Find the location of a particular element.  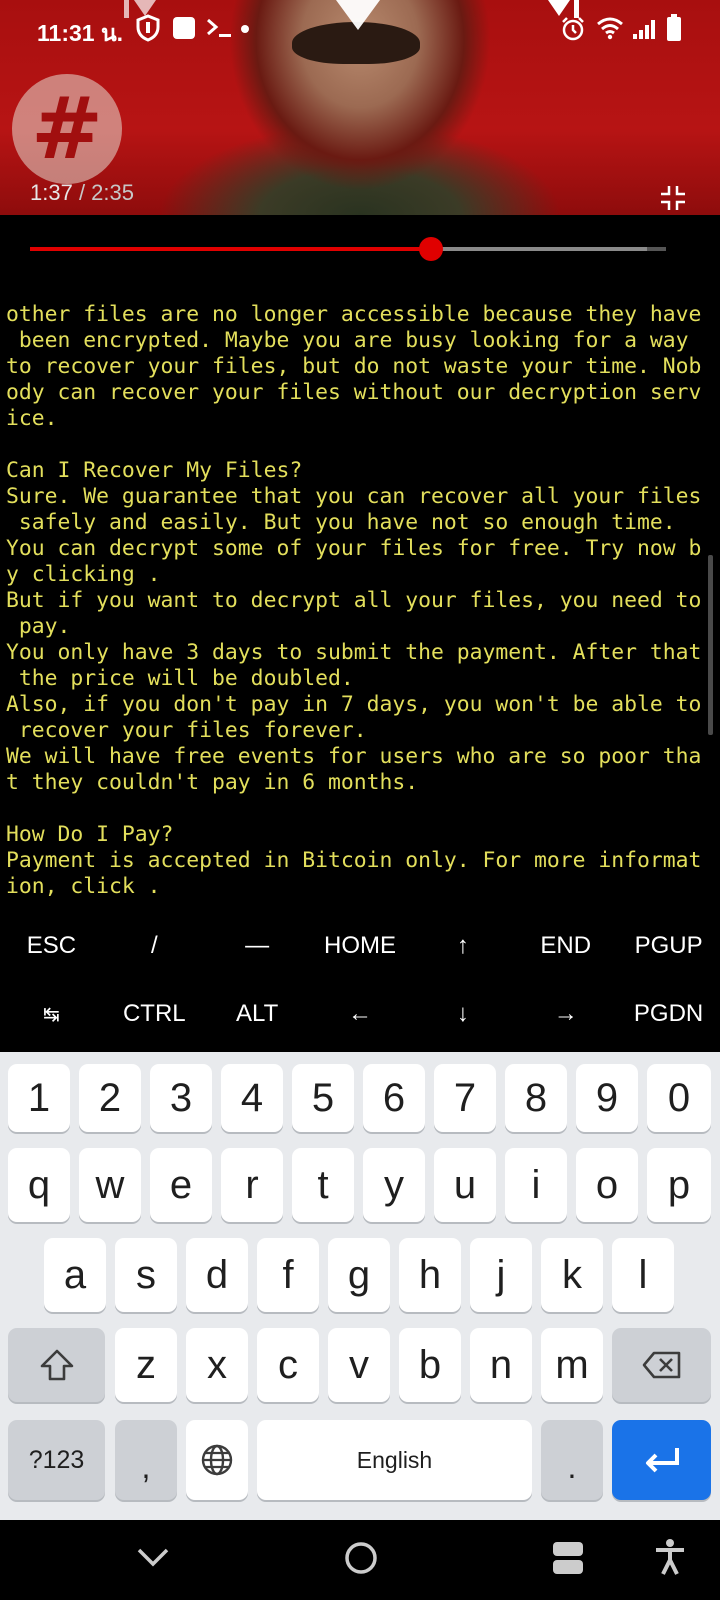

language-key is located at coordinates (217, 1460).